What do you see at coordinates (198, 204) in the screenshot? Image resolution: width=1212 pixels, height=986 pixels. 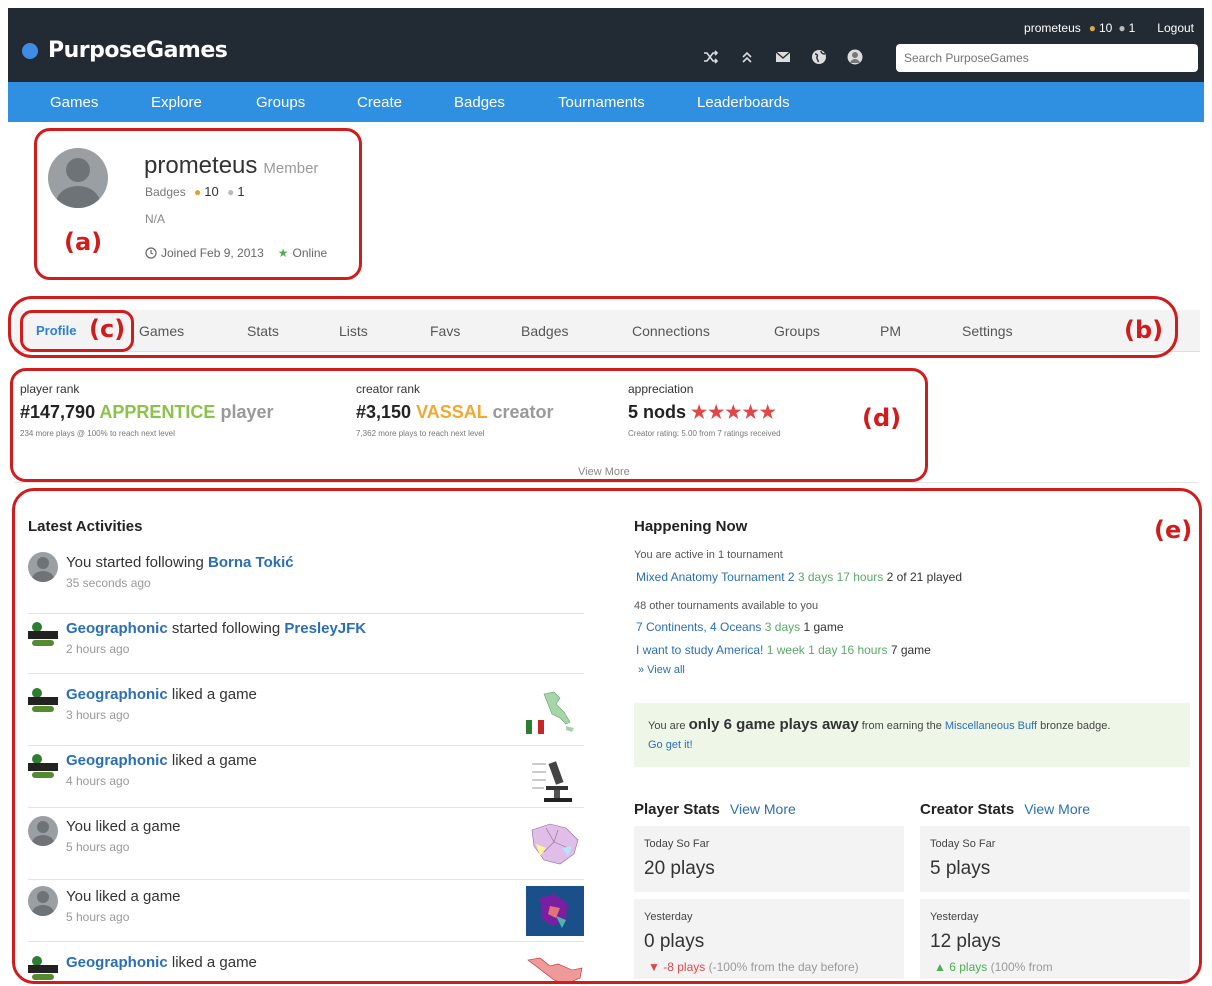 I see `annotation-box-a` at bounding box center [198, 204].